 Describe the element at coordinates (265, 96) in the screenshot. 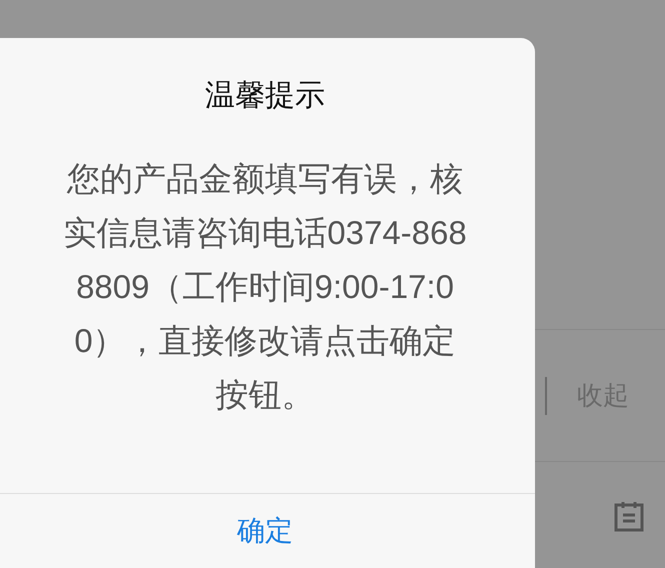

I see `dialog-title: 温馨提示` at that location.